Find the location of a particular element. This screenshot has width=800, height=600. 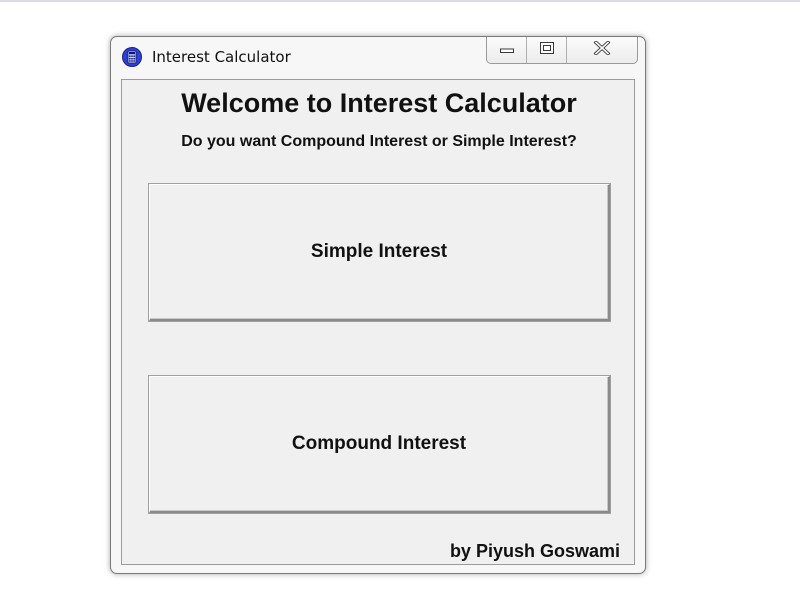

window-controls is located at coordinates (562, 50).